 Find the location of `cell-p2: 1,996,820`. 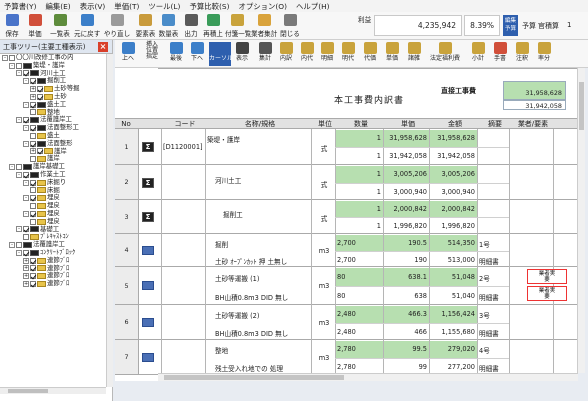

cell-p2: 1,996,820 is located at coordinates (406, 226).